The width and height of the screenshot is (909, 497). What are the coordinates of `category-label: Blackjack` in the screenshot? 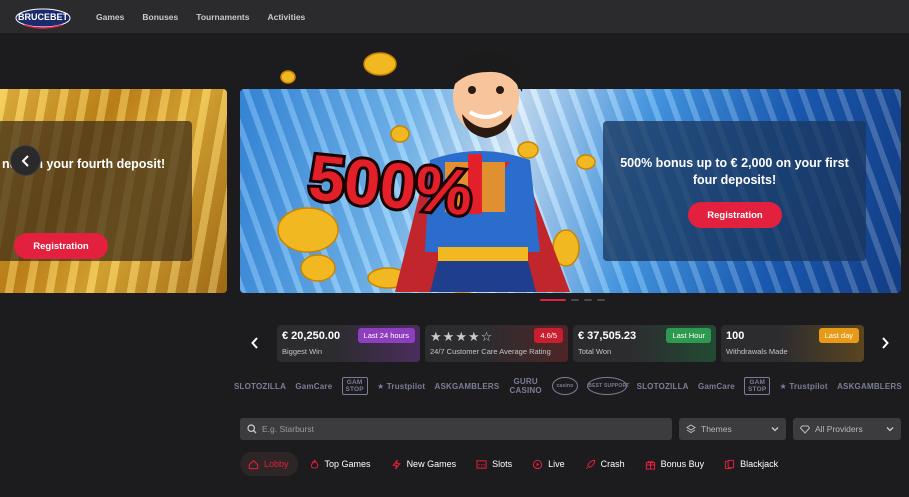 It's located at (759, 464).